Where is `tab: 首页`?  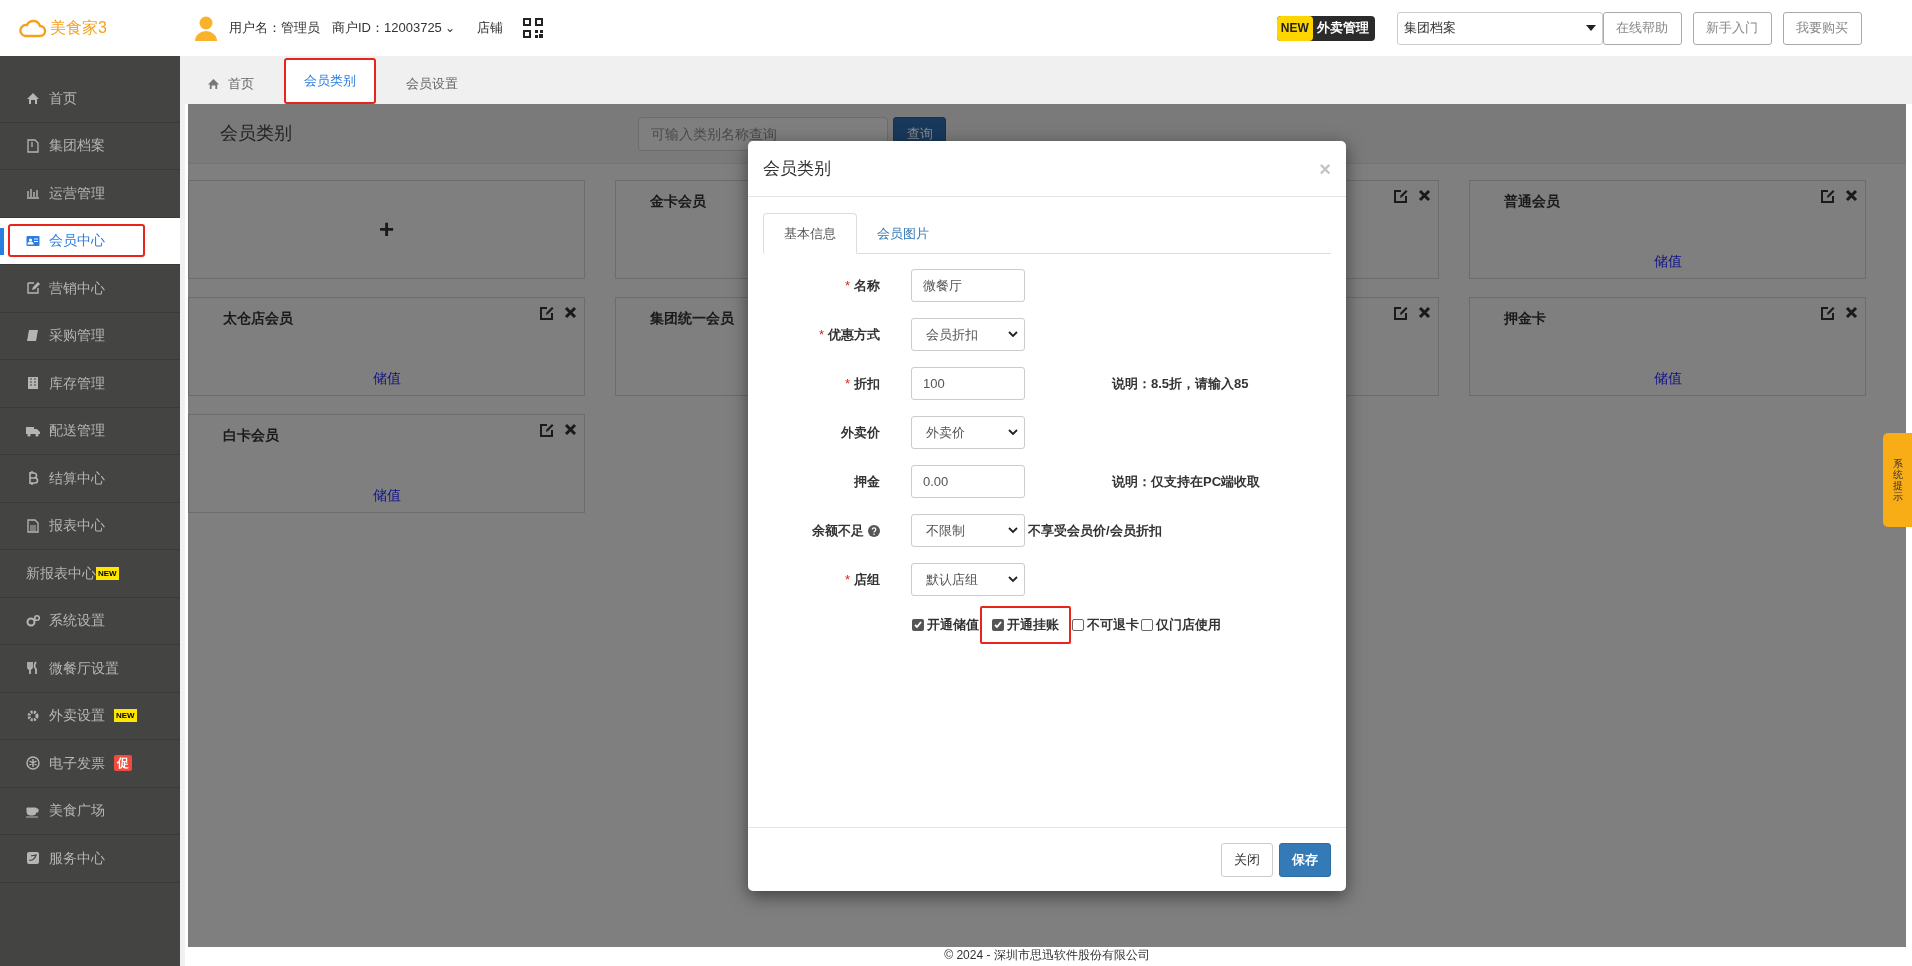
tab: 首页 is located at coordinates (230, 83).